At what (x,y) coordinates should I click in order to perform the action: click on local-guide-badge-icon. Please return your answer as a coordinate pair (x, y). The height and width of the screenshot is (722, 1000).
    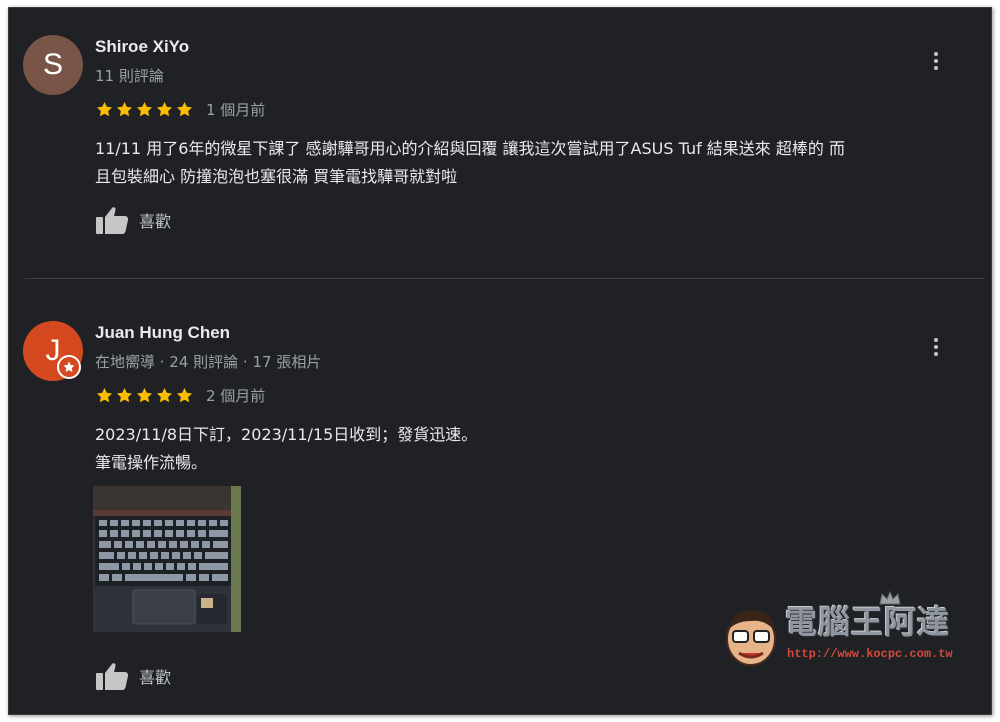
    Looking at the image, I should click on (69, 367).